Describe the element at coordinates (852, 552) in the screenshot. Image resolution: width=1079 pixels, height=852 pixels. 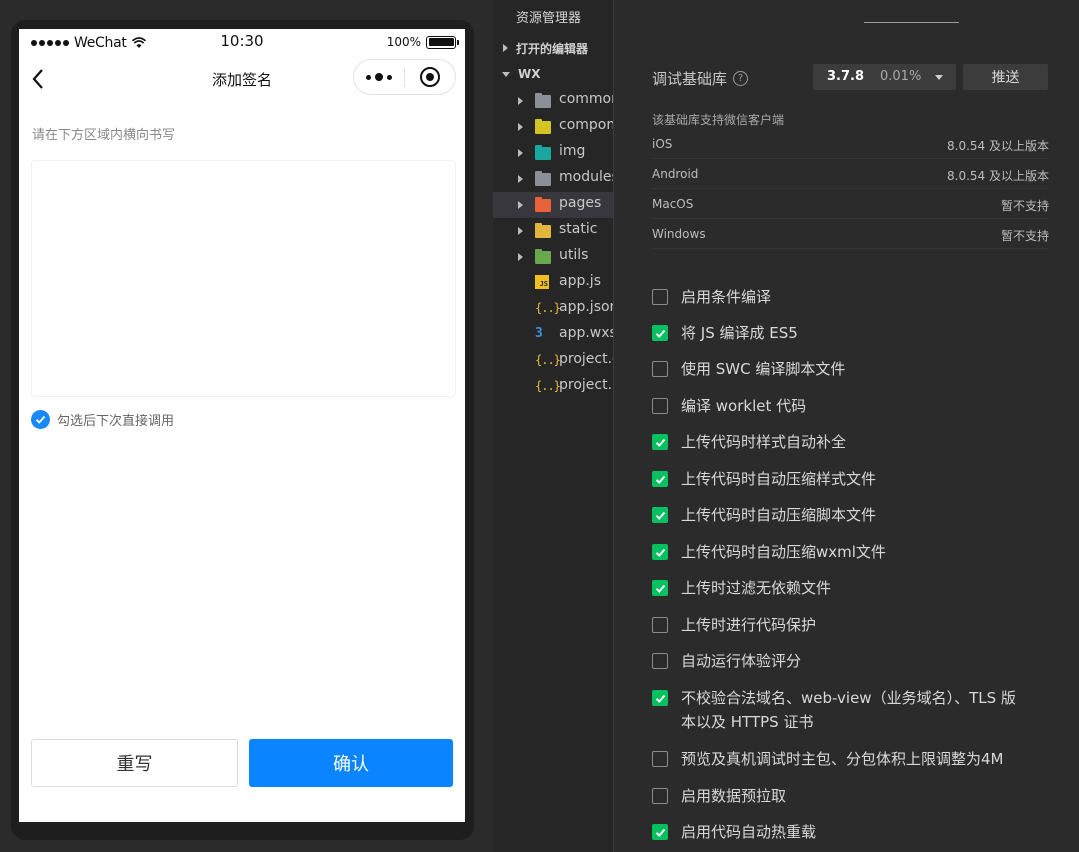
I see `option-checkbox-8: 上传代码时自动压缩wxml文件` at that location.